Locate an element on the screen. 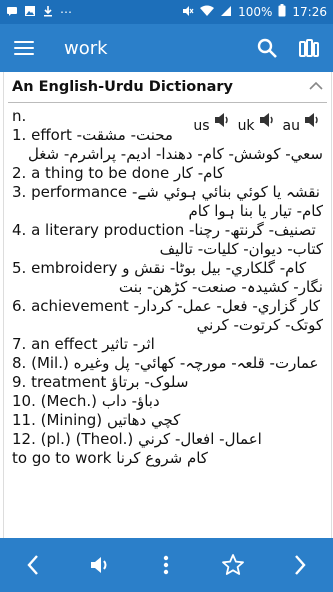 This screenshot has height=592, width=333. sense-2: 2. a thing to be done كام- كار is located at coordinates (167, 173).